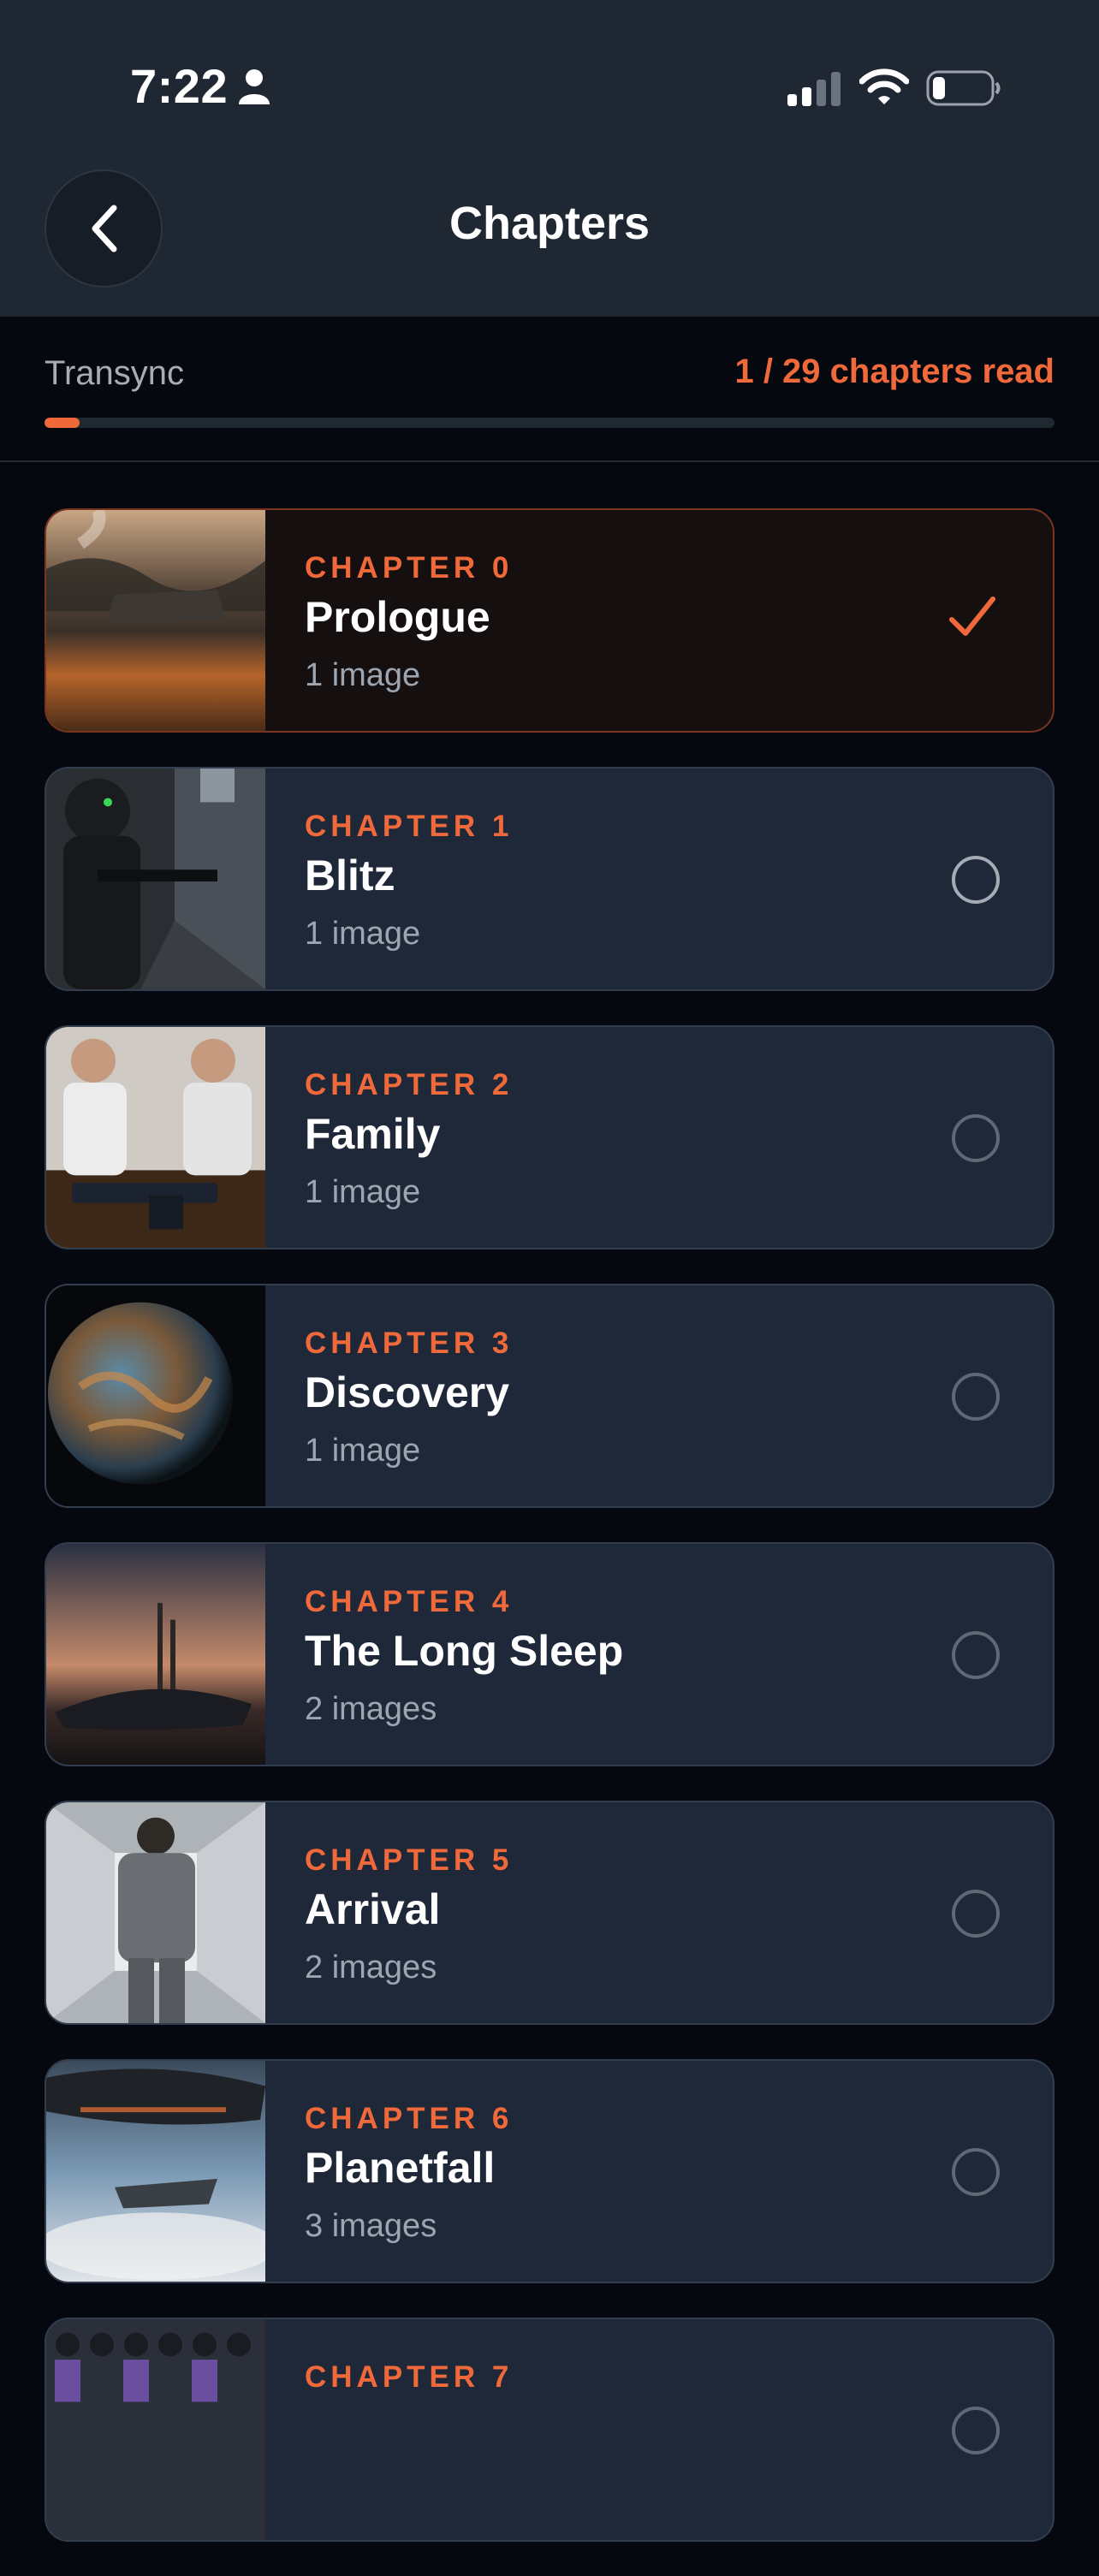 This screenshot has width=1099, height=2576. What do you see at coordinates (549, 223) in the screenshot?
I see `page-title: Chapters` at bounding box center [549, 223].